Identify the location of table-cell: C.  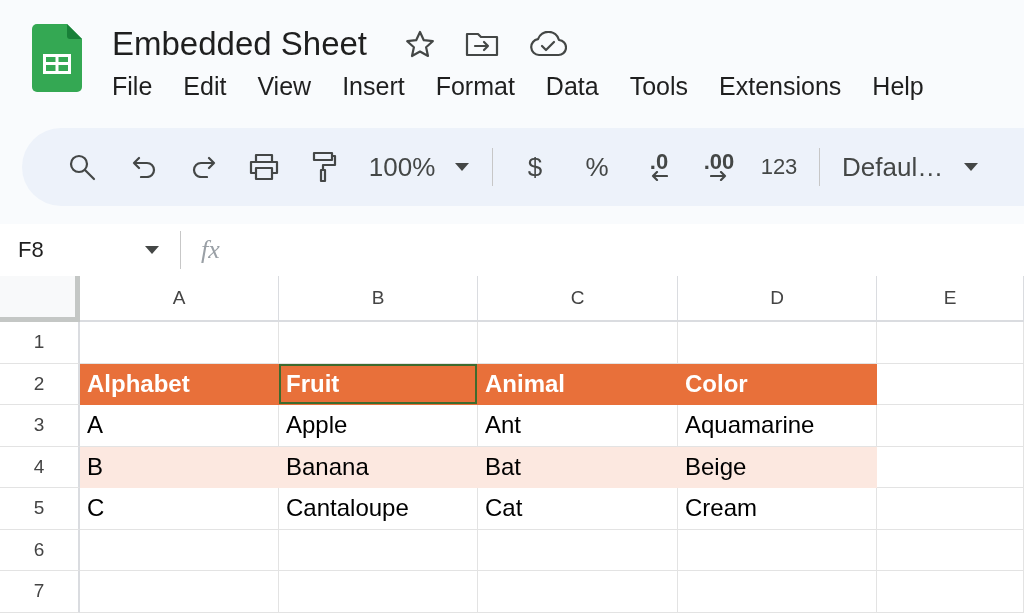
(179, 509).